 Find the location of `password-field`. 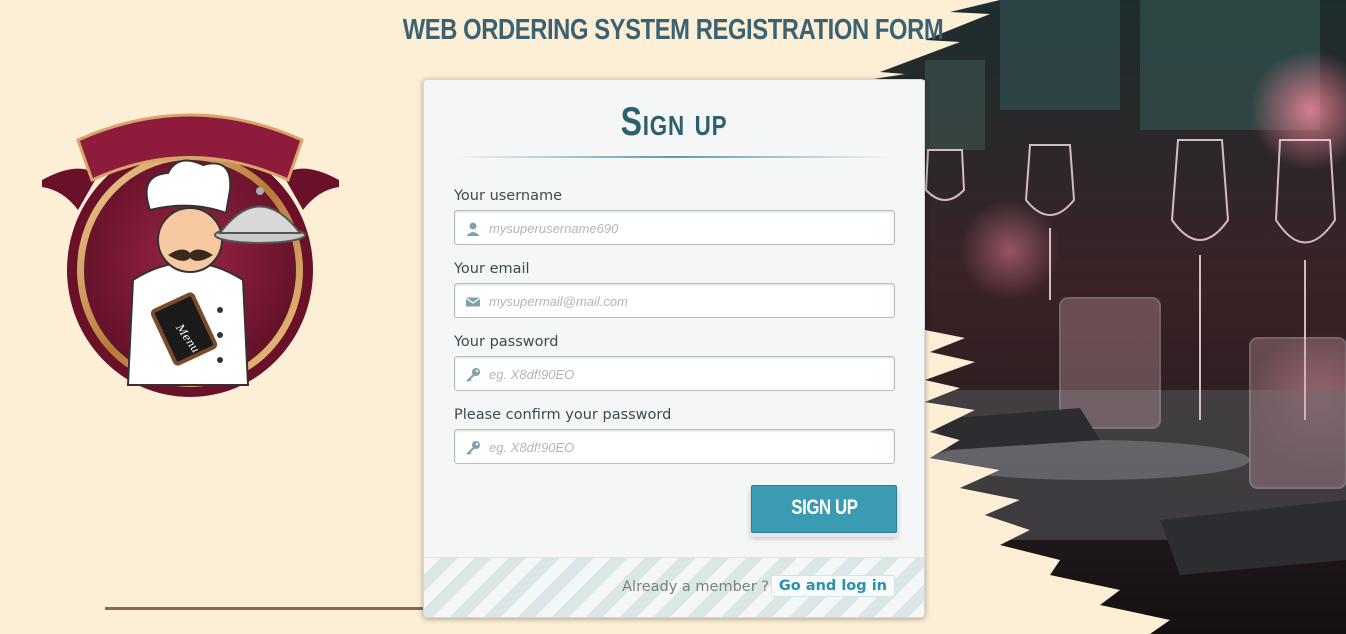

password-field is located at coordinates (674, 374).